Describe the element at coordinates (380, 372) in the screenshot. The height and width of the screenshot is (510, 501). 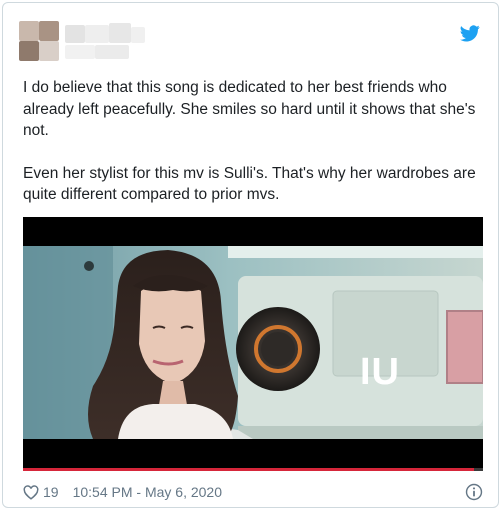
I see `video-overlay-text: IU` at that location.